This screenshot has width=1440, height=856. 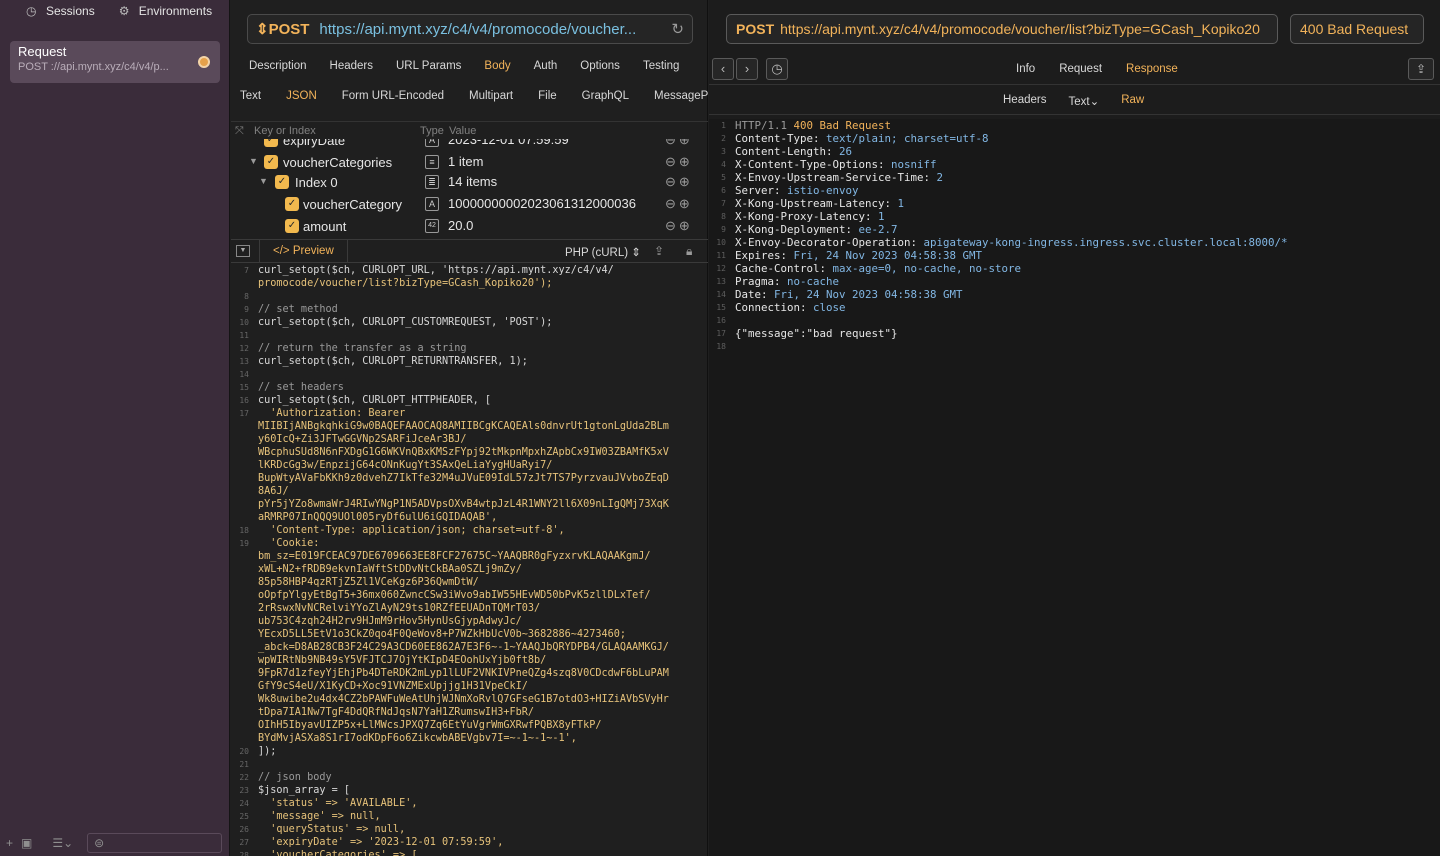 What do you see at coordinates (603, 252) in the screenshot?
I see `language-select: PHP (cURL) ⇕` at bounding box center [603, 252].